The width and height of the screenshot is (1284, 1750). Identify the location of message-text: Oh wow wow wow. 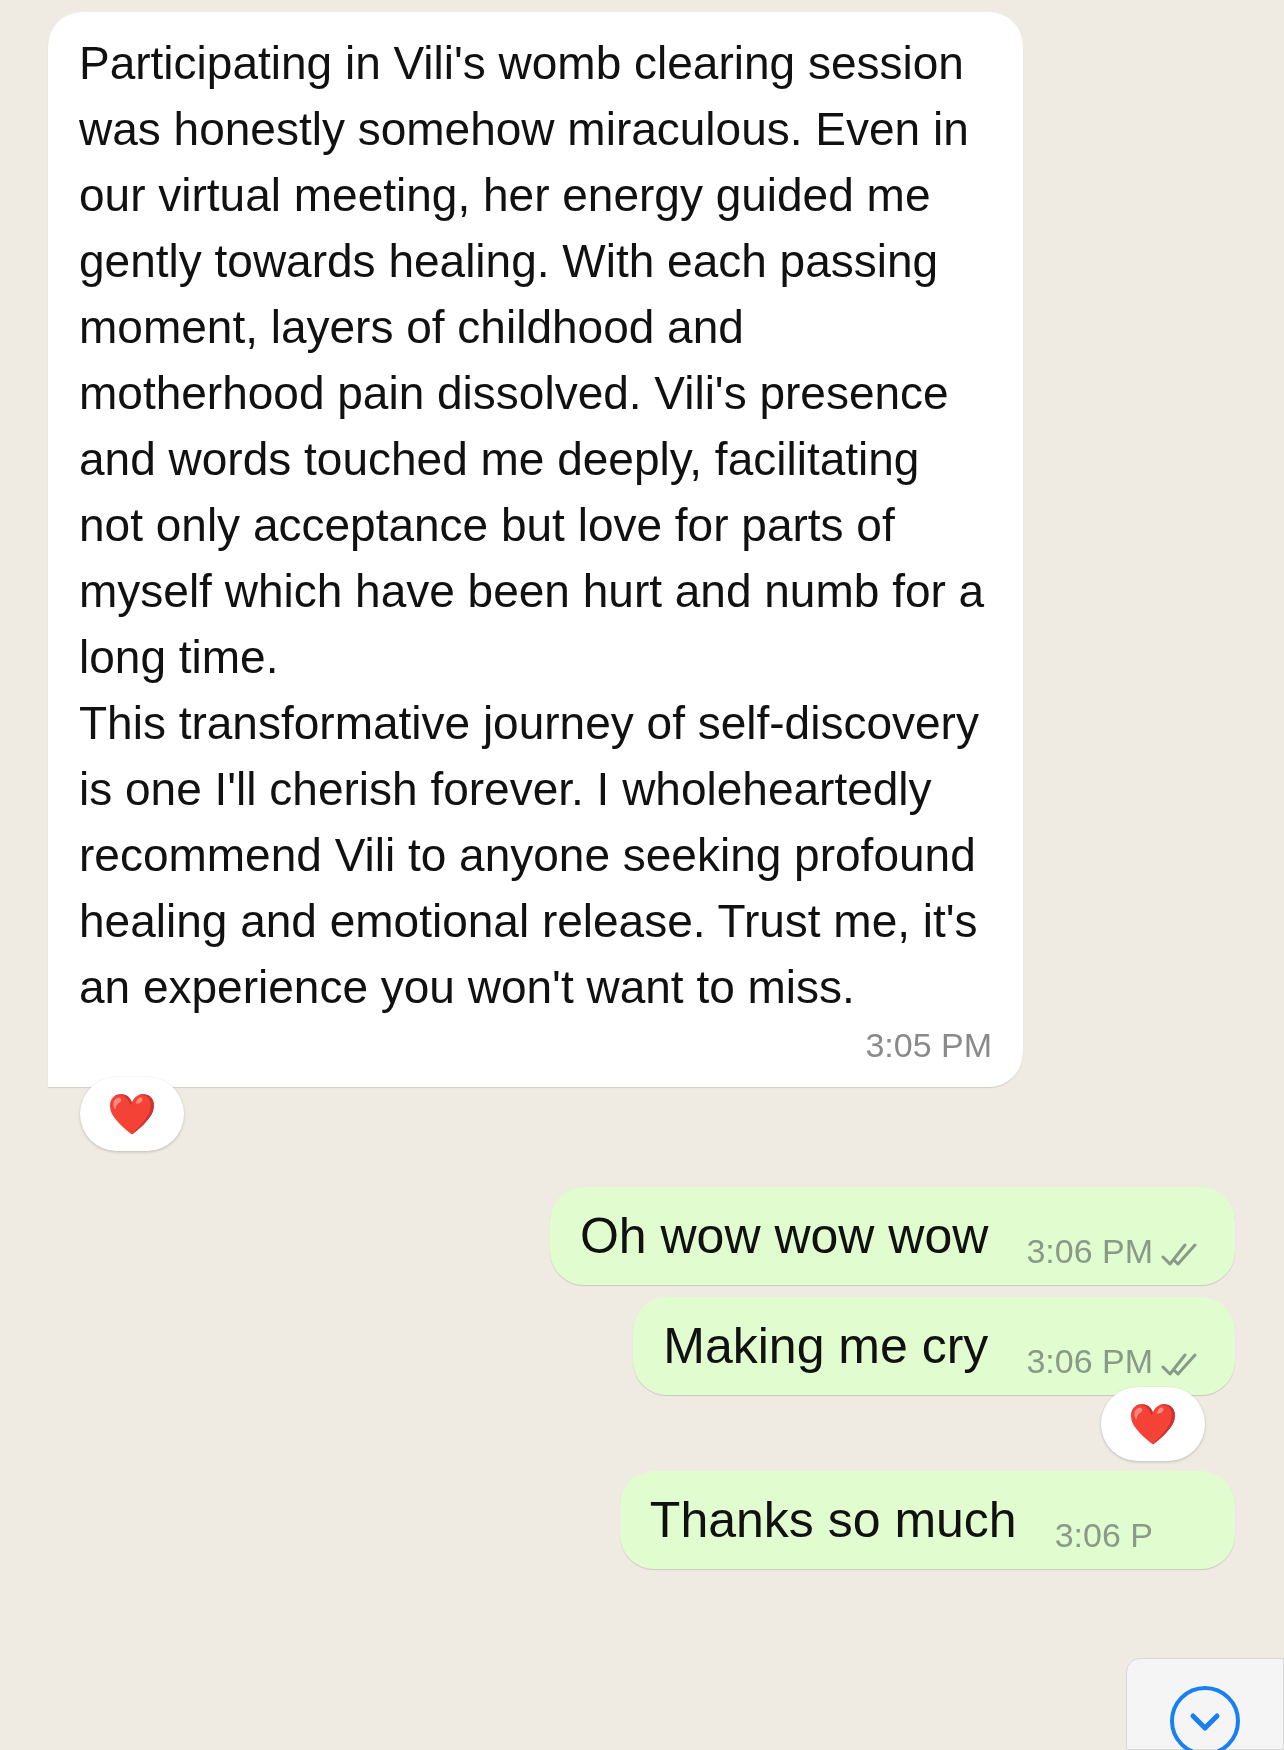
(784, 1236).